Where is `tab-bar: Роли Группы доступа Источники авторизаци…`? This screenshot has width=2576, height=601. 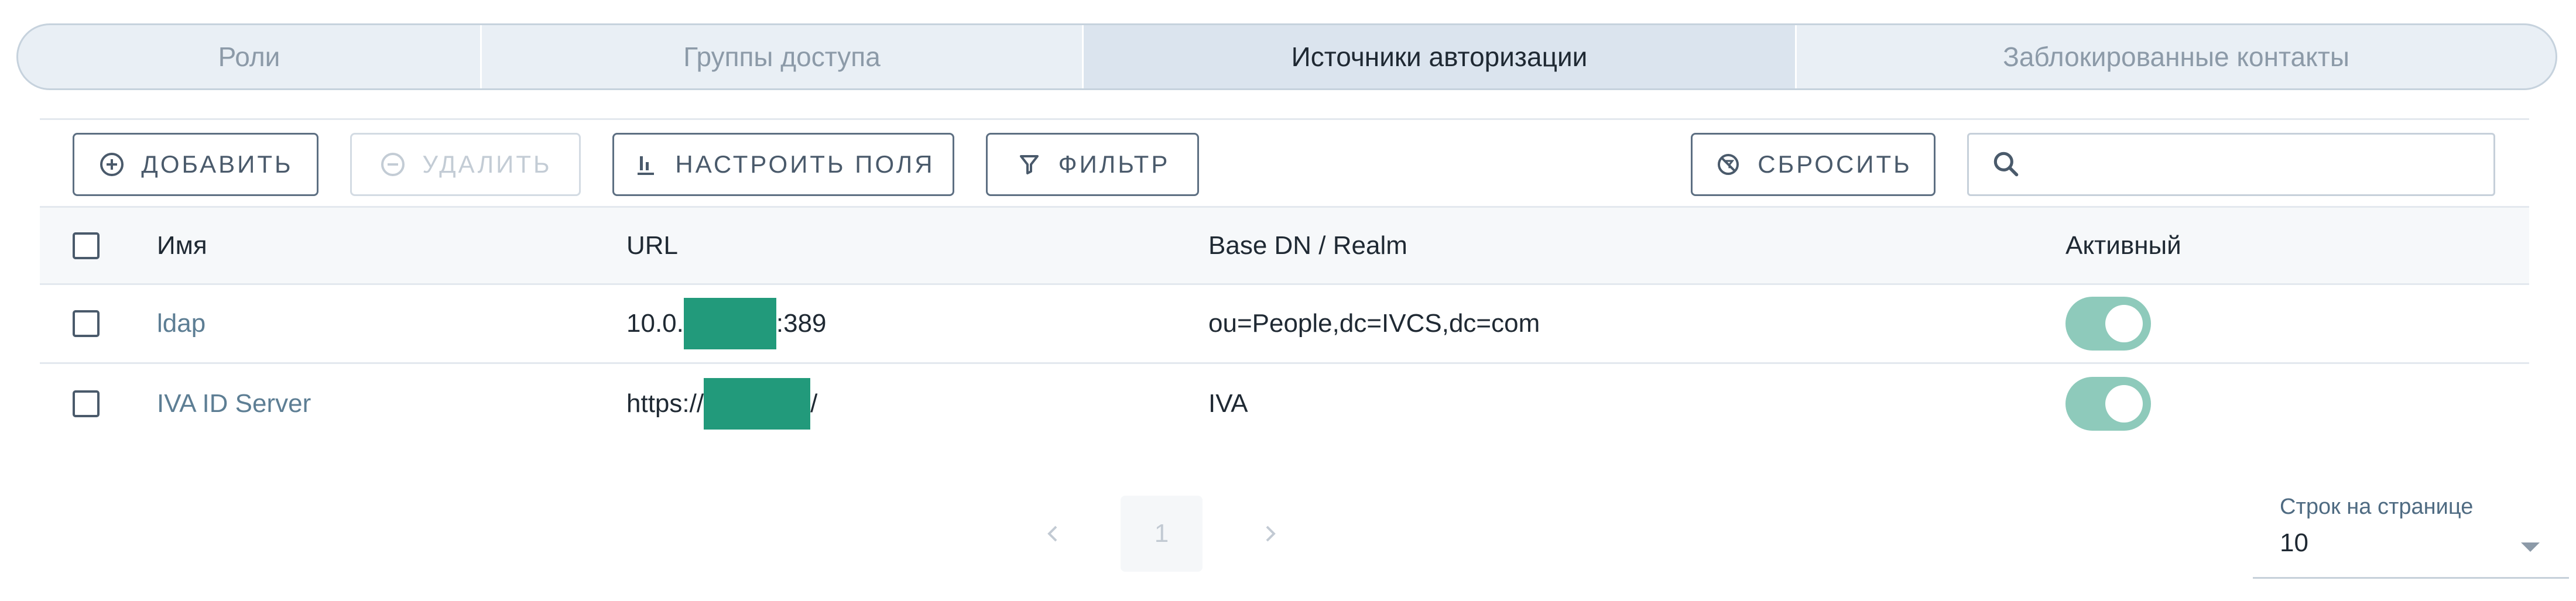 tab-bar: Роли Группы доступа Источники авторизаци… is located at coordinates (1286, 56).